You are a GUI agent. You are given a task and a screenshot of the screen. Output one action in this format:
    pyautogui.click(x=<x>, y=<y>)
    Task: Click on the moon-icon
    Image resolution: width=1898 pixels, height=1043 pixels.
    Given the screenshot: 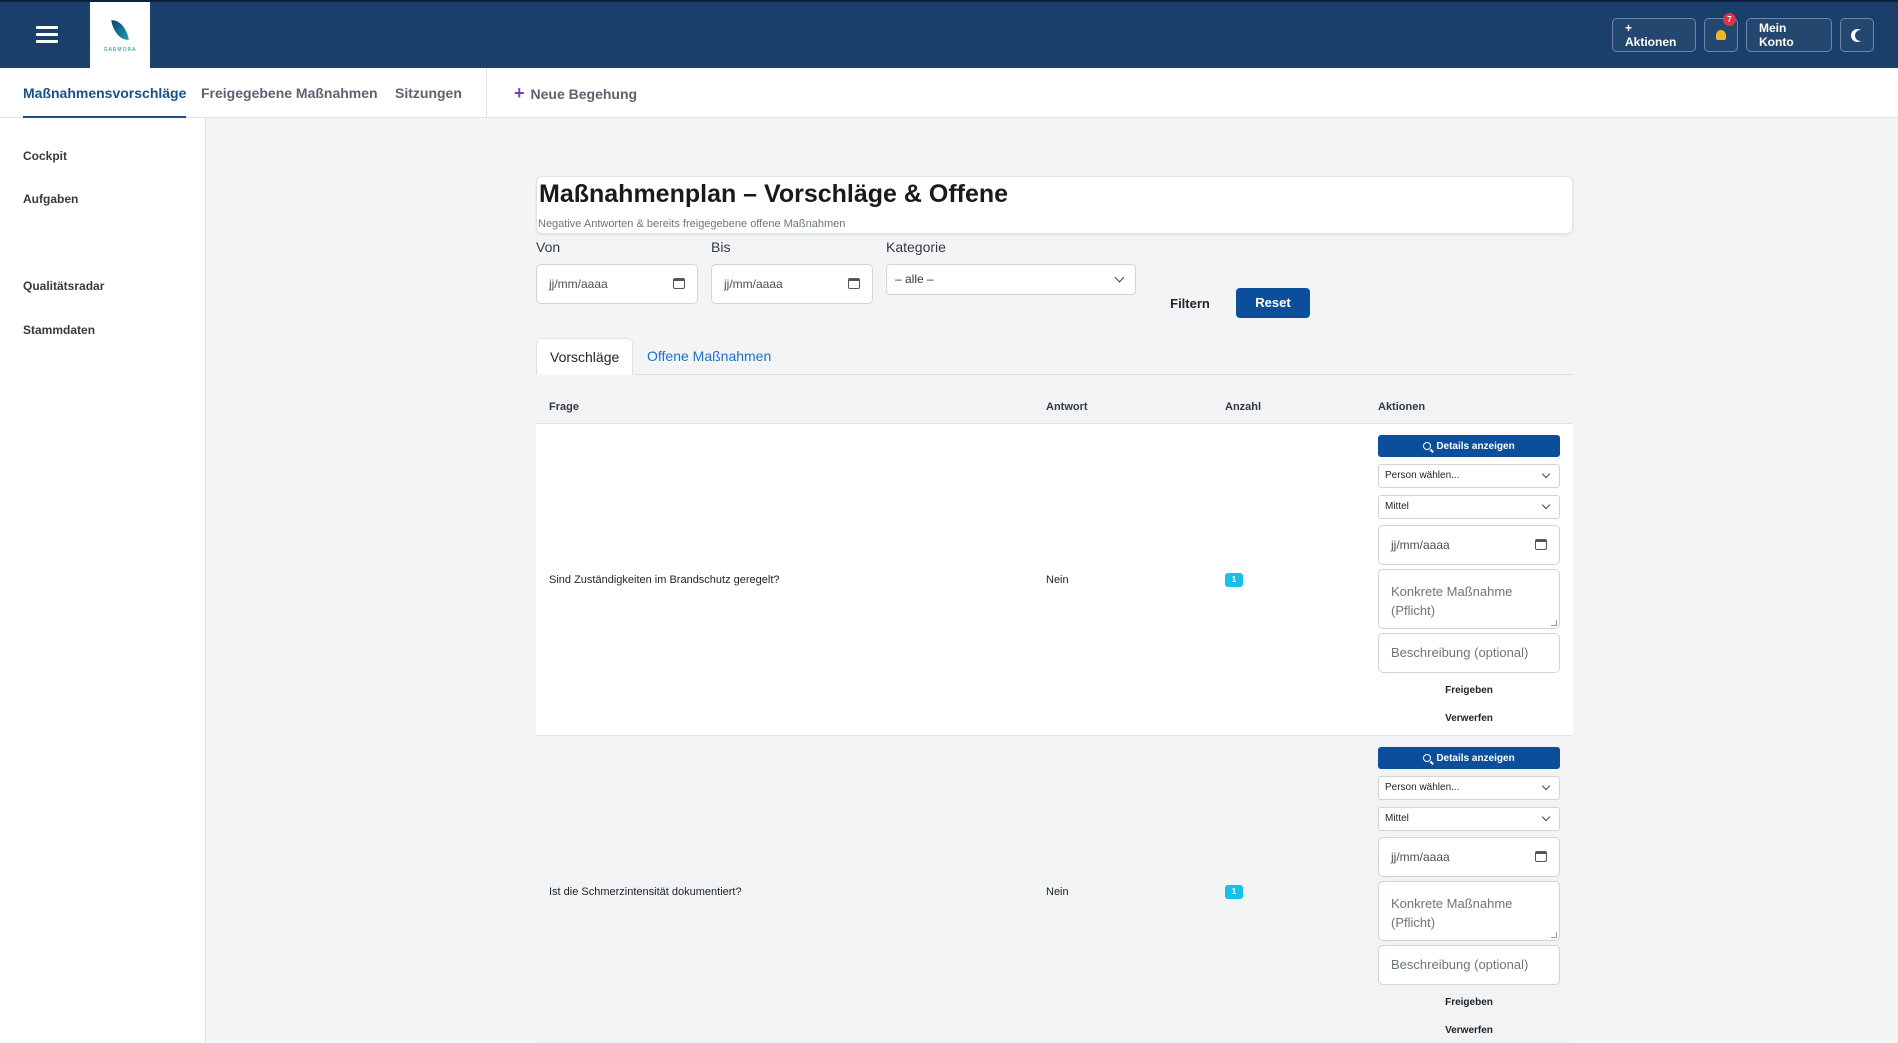 What is the action you would take?
    pyautogui.click(x=1860, y=35)
    